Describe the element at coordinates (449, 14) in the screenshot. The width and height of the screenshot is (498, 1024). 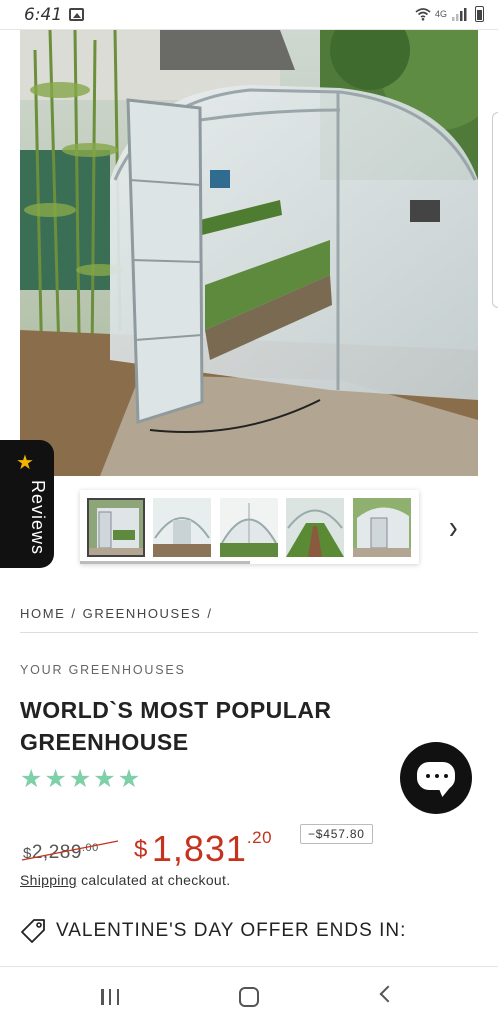
I see `status-indicators: 4G` at that location.